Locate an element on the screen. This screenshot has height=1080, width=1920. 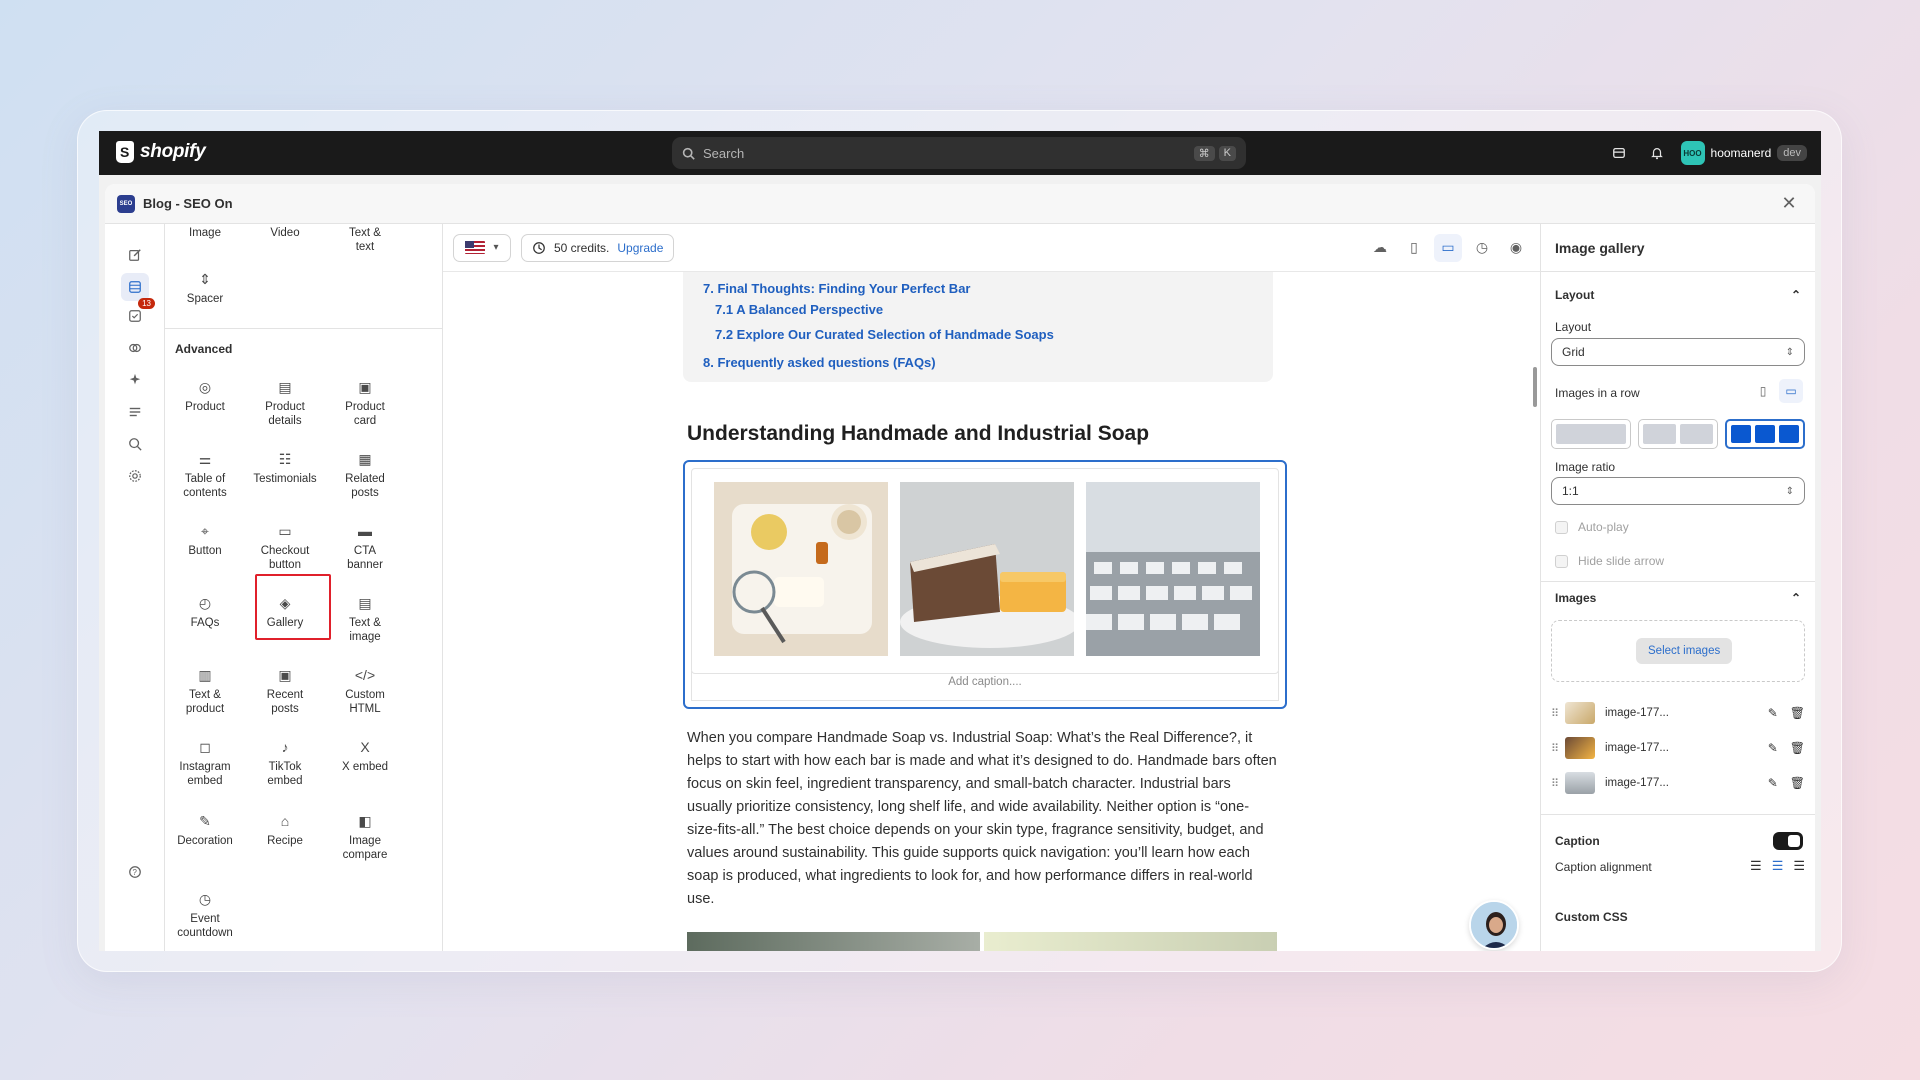
align-right-icon: ☰ is located at coordinates (1799, 866).